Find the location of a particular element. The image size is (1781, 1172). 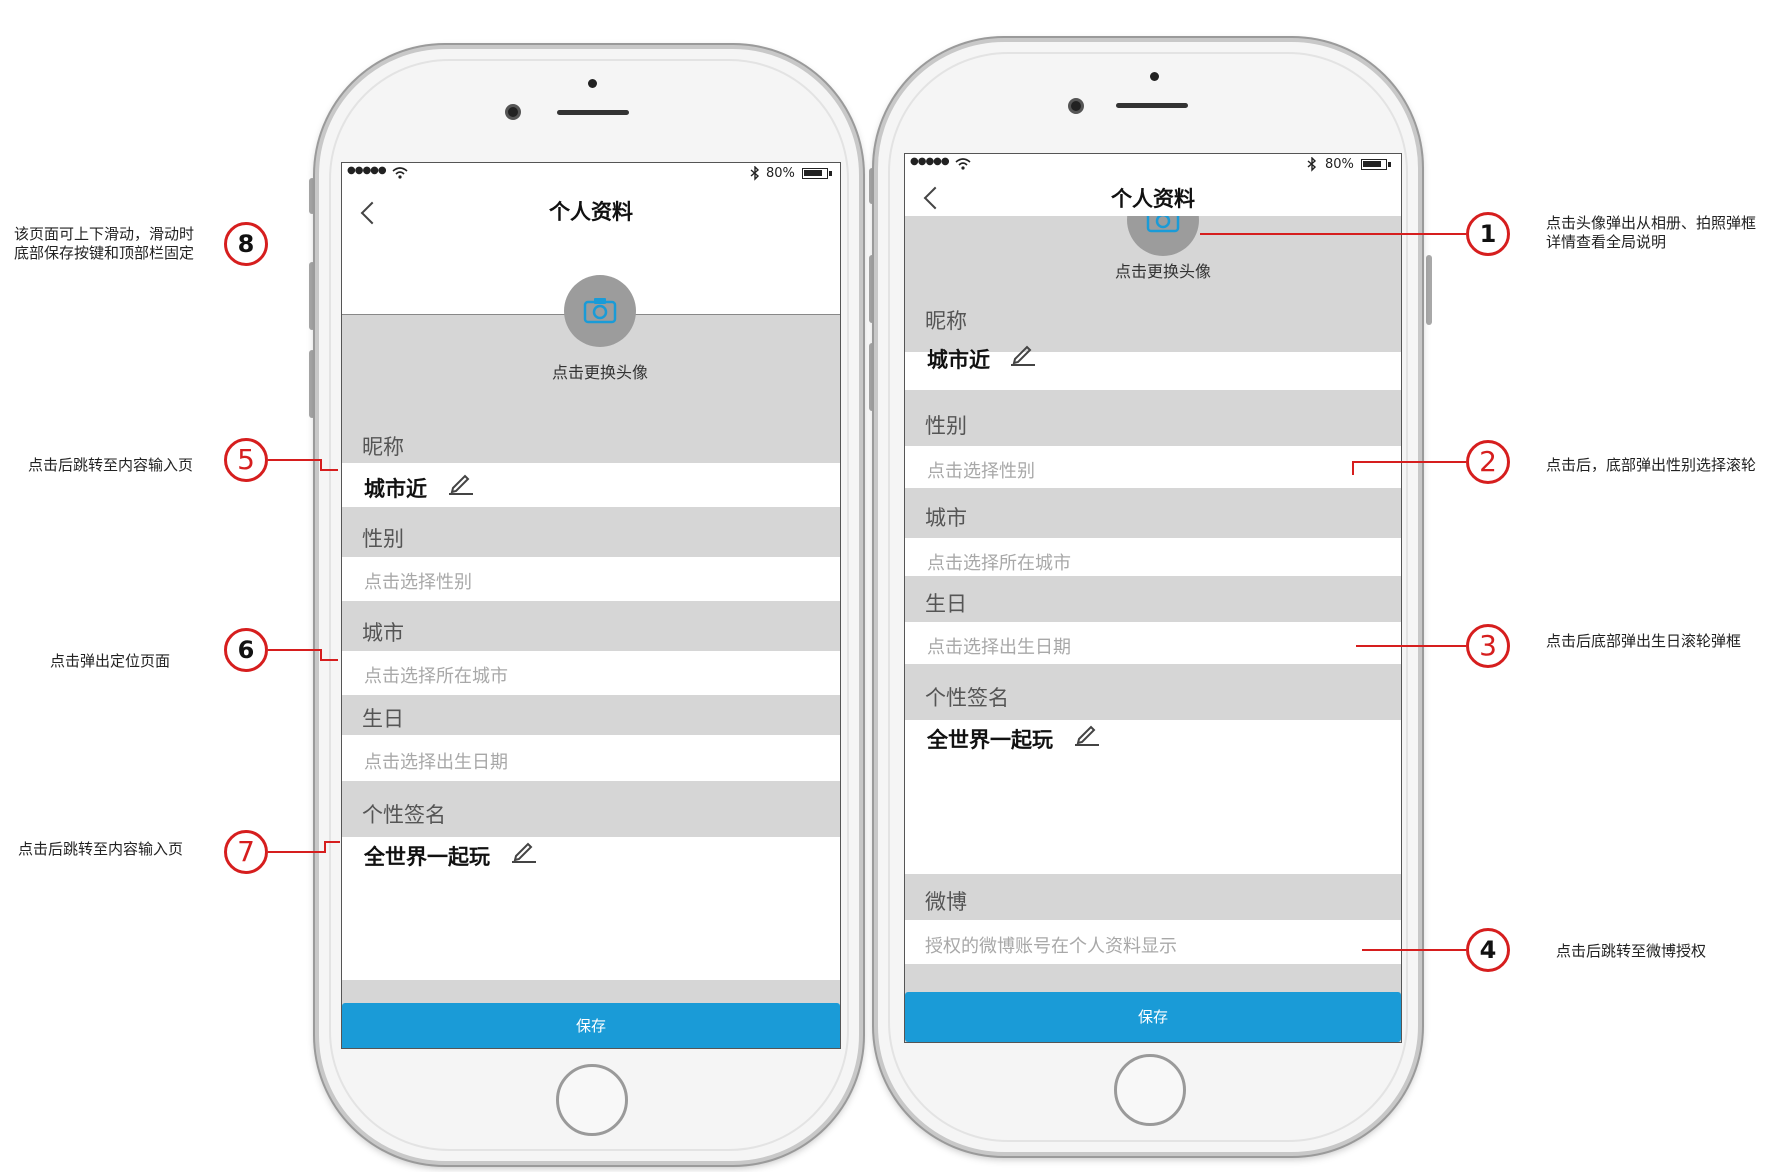

annotation-5-text: 点击后跳转至内容输入页 is located at coordinates (111, 465).